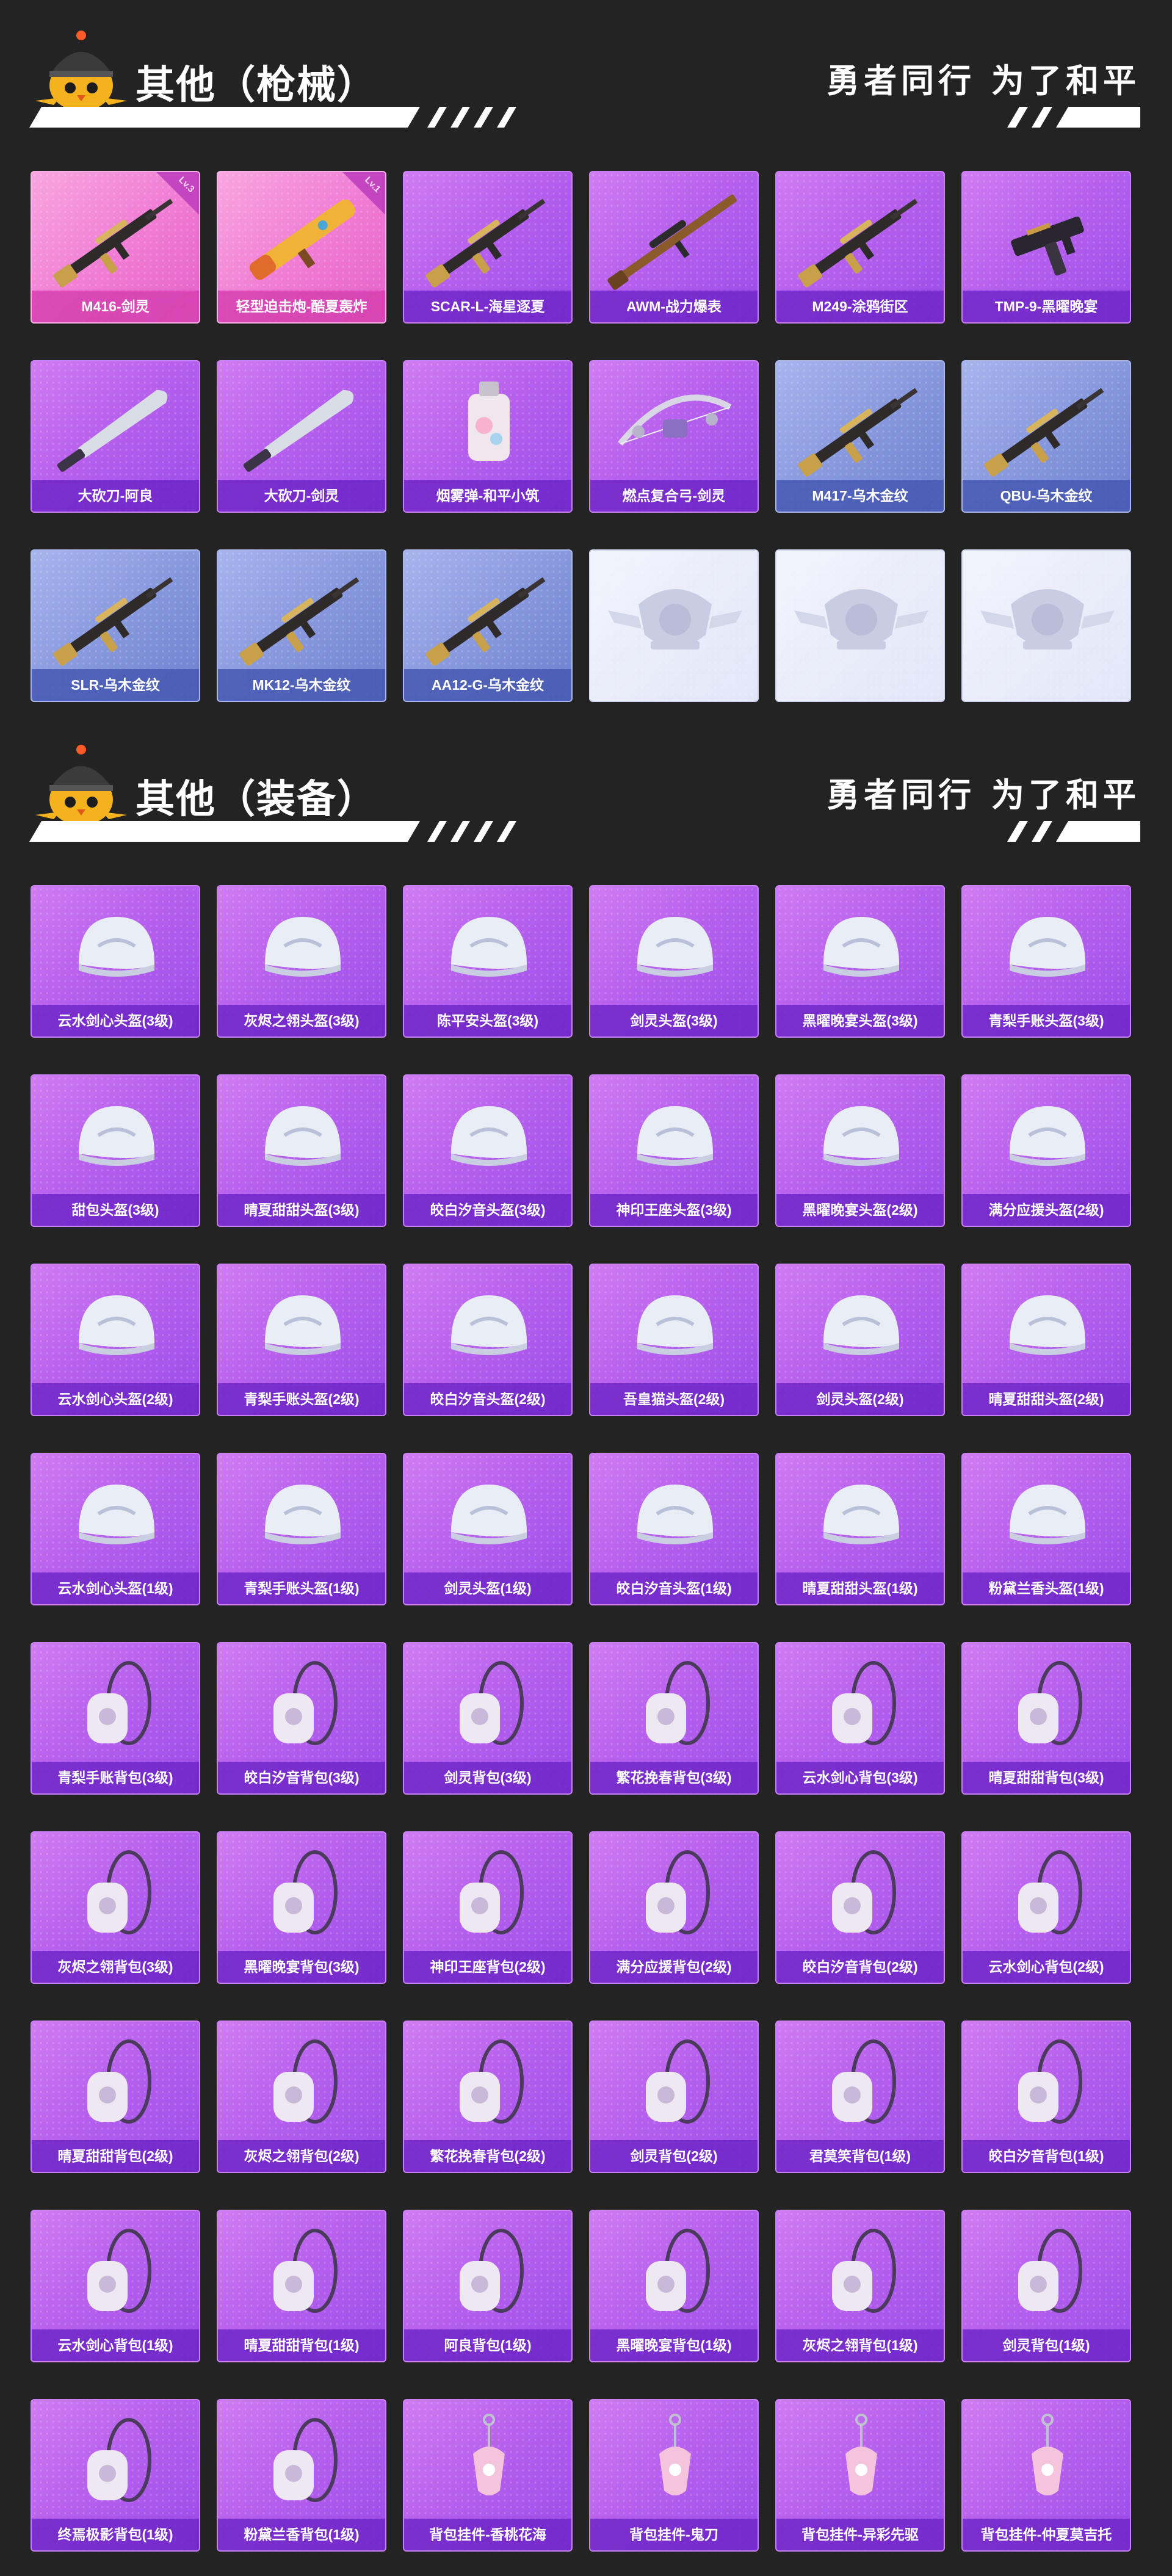 The image size is (1172, 2576). What do you see at coordinates (302, 2286) in the screenshot?
I see `item-card: 晴夏甜甜背包(1级)` at bounding box center [302, 2286].